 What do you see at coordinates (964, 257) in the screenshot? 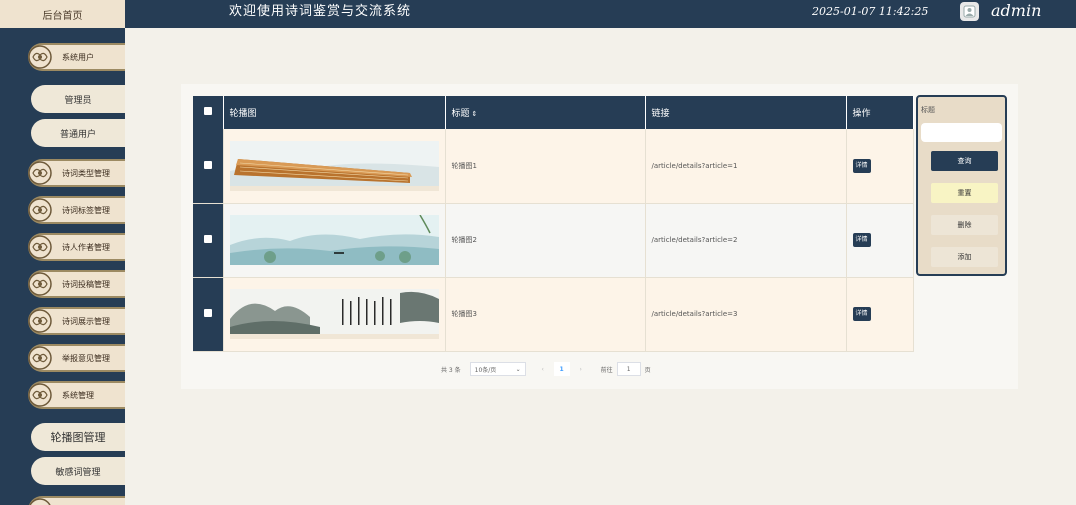
I see `add-button: 添加` at bounding box center [964, 257].